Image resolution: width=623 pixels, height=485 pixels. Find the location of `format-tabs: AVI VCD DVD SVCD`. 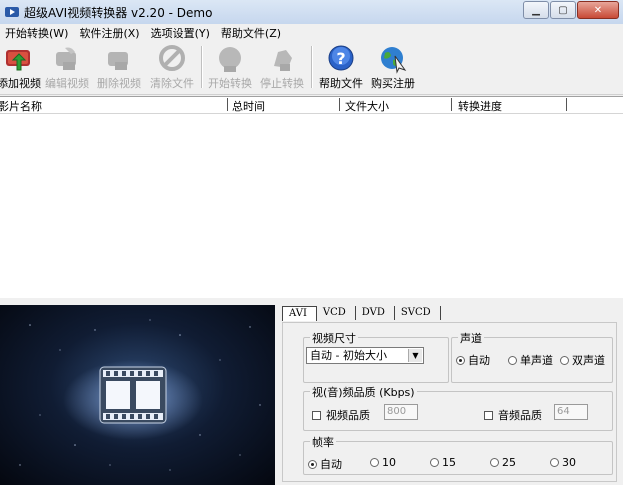

format-tabs: AVI VCD DVD SVCD is located at coordinates (361, 314).